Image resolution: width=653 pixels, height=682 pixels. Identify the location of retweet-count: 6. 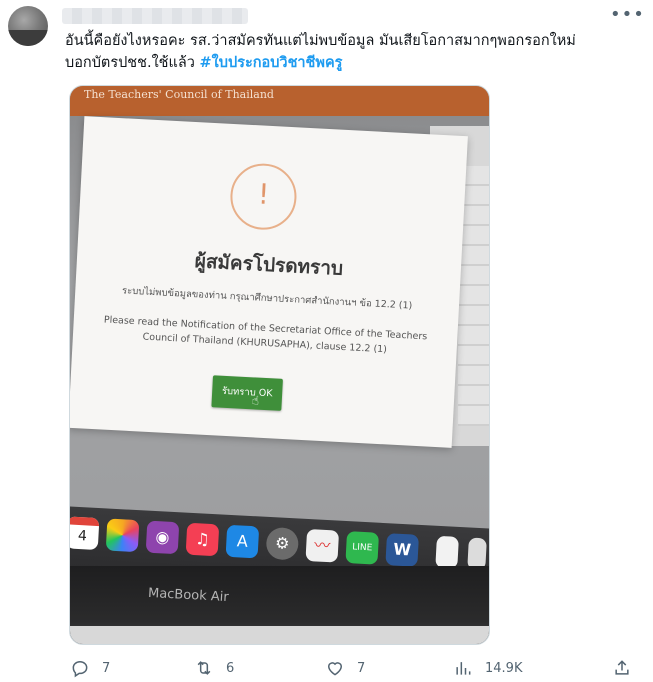
(230, 668).